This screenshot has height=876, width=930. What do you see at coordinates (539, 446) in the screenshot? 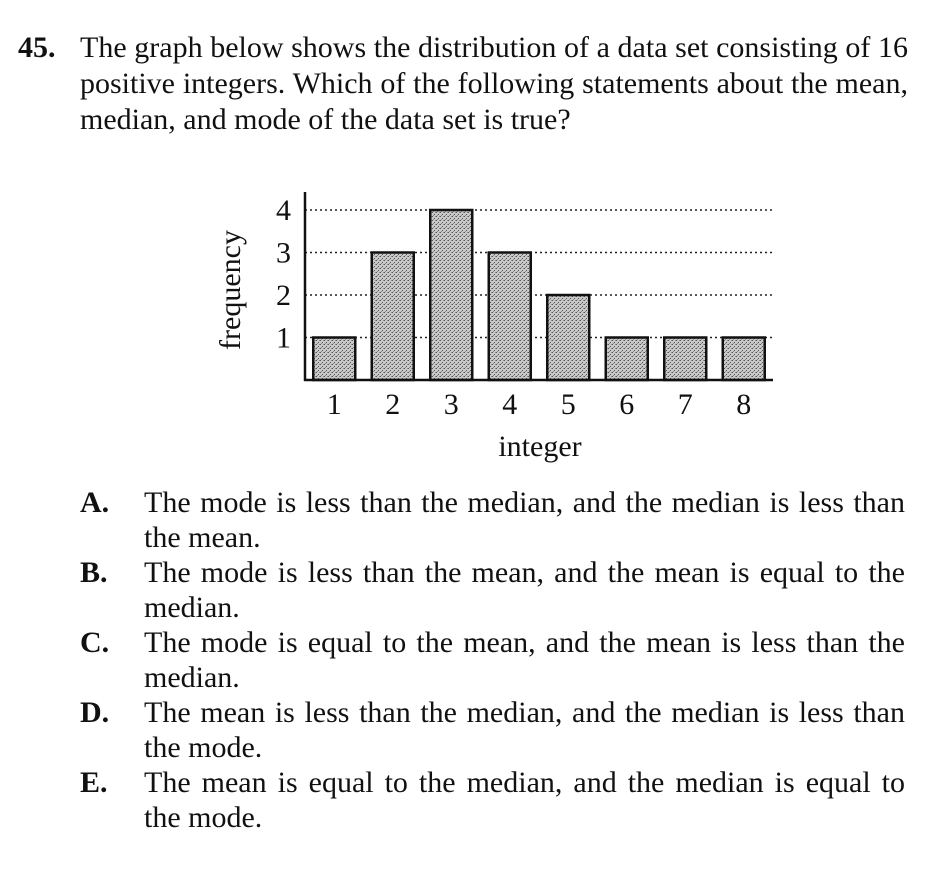
I see `x-axis-label: integer` at bounding box center [539, 446].